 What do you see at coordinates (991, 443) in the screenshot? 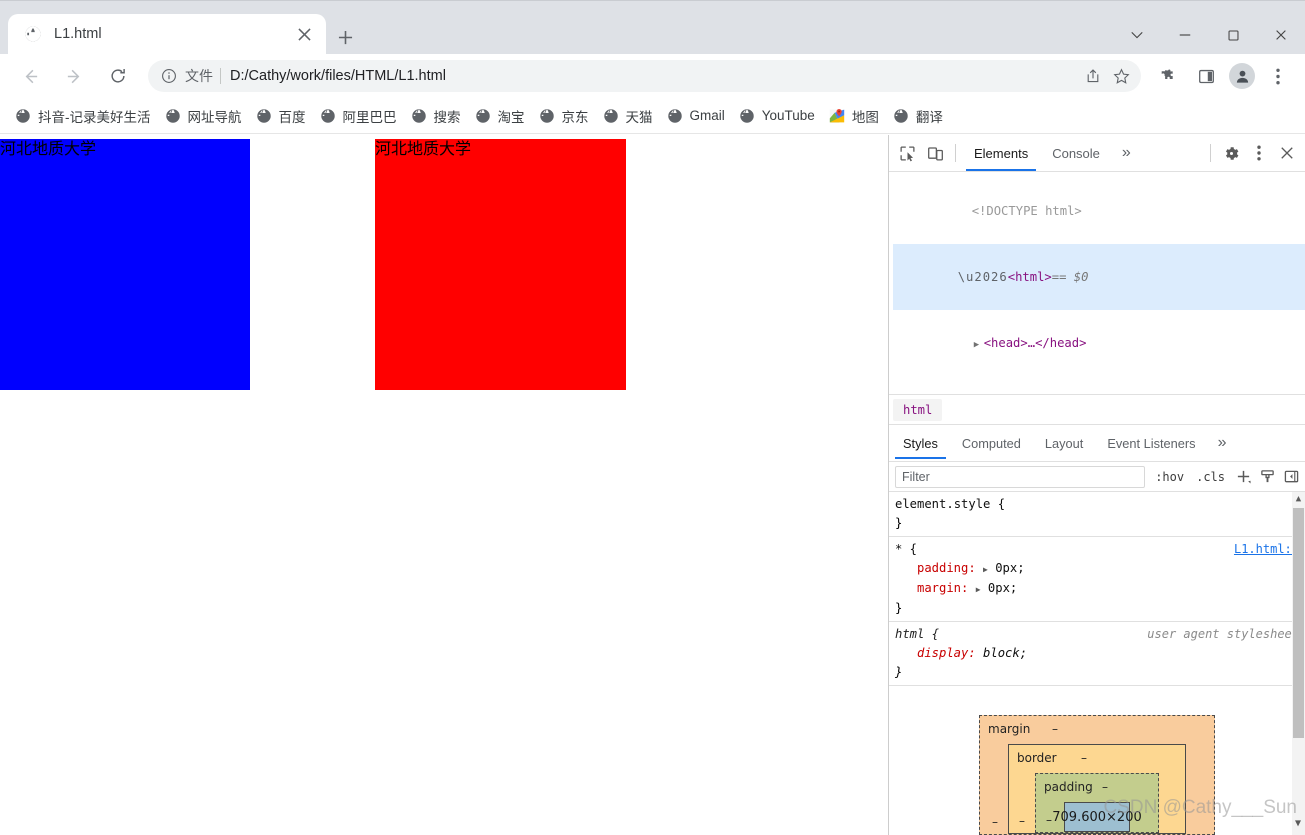
I see `tab-computed: Computed` at bounding box center [991, 443].